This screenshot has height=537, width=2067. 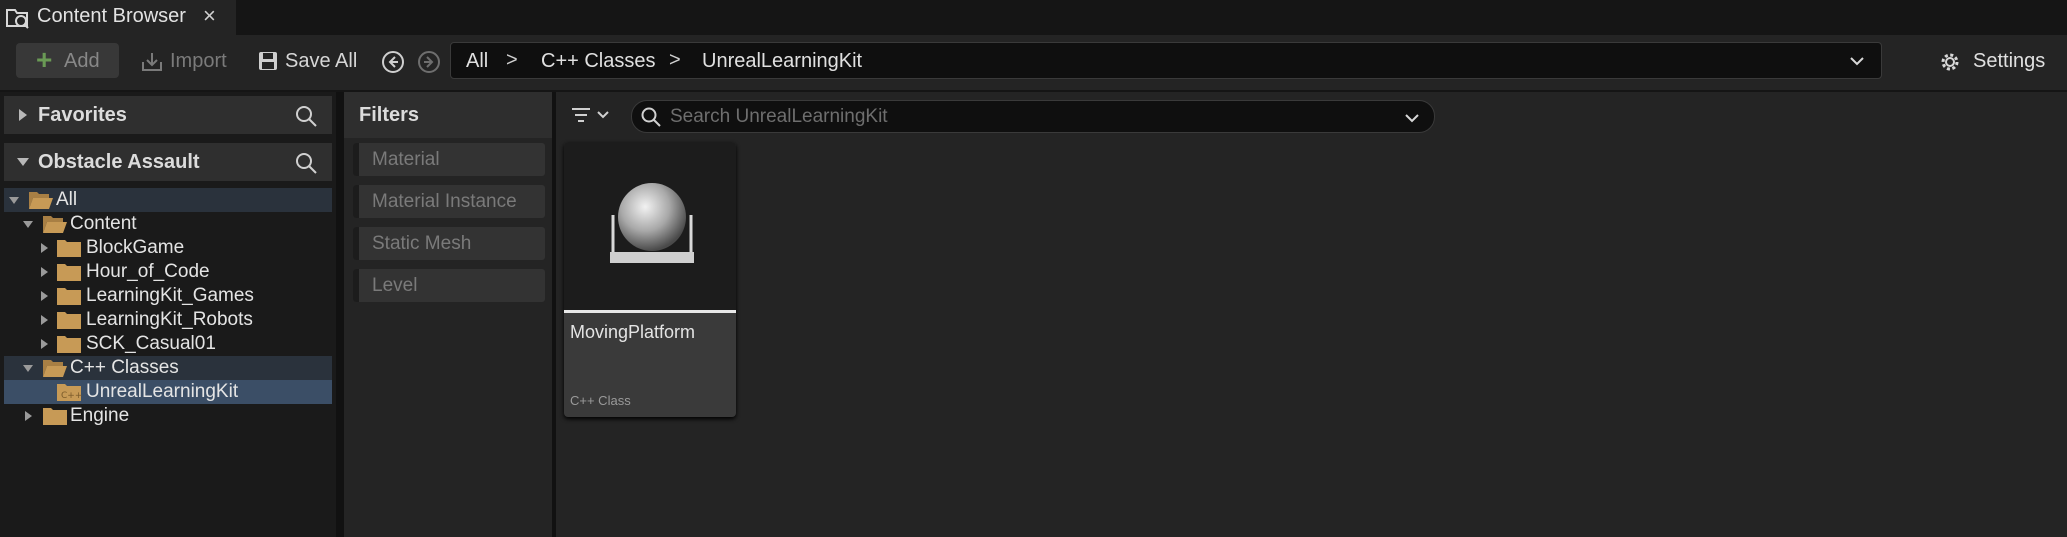 I want to click on search-input, so click(x=1020, y=116).